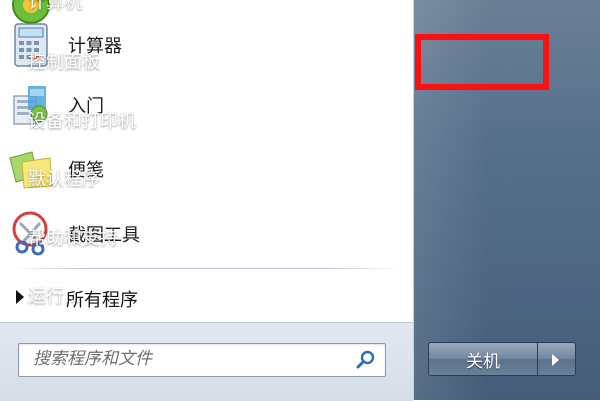 This screenshot has height=401, width=600. What do you see at coordinates (186, 359) in the screenshot?
I see `search-input` at bounding box center [186, 359].